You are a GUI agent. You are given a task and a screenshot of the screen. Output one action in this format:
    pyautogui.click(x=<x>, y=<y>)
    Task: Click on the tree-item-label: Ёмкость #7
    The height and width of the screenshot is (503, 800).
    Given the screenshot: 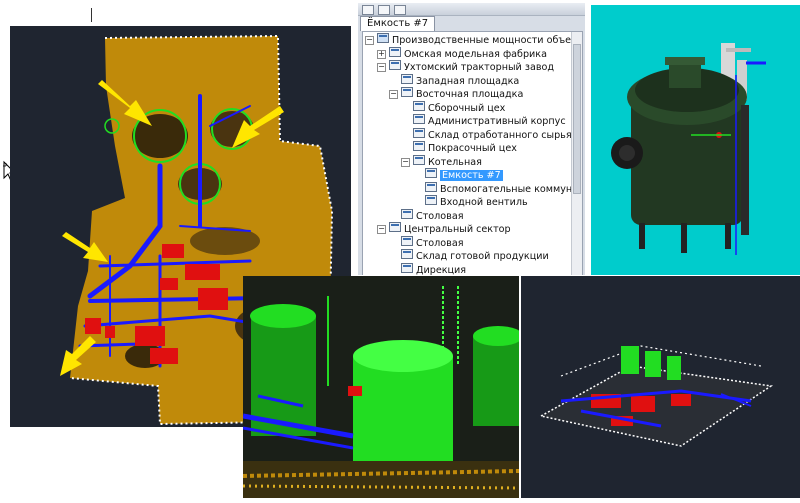 What is the action you would take?
    pyautogui.click(x=471, y=175)
    